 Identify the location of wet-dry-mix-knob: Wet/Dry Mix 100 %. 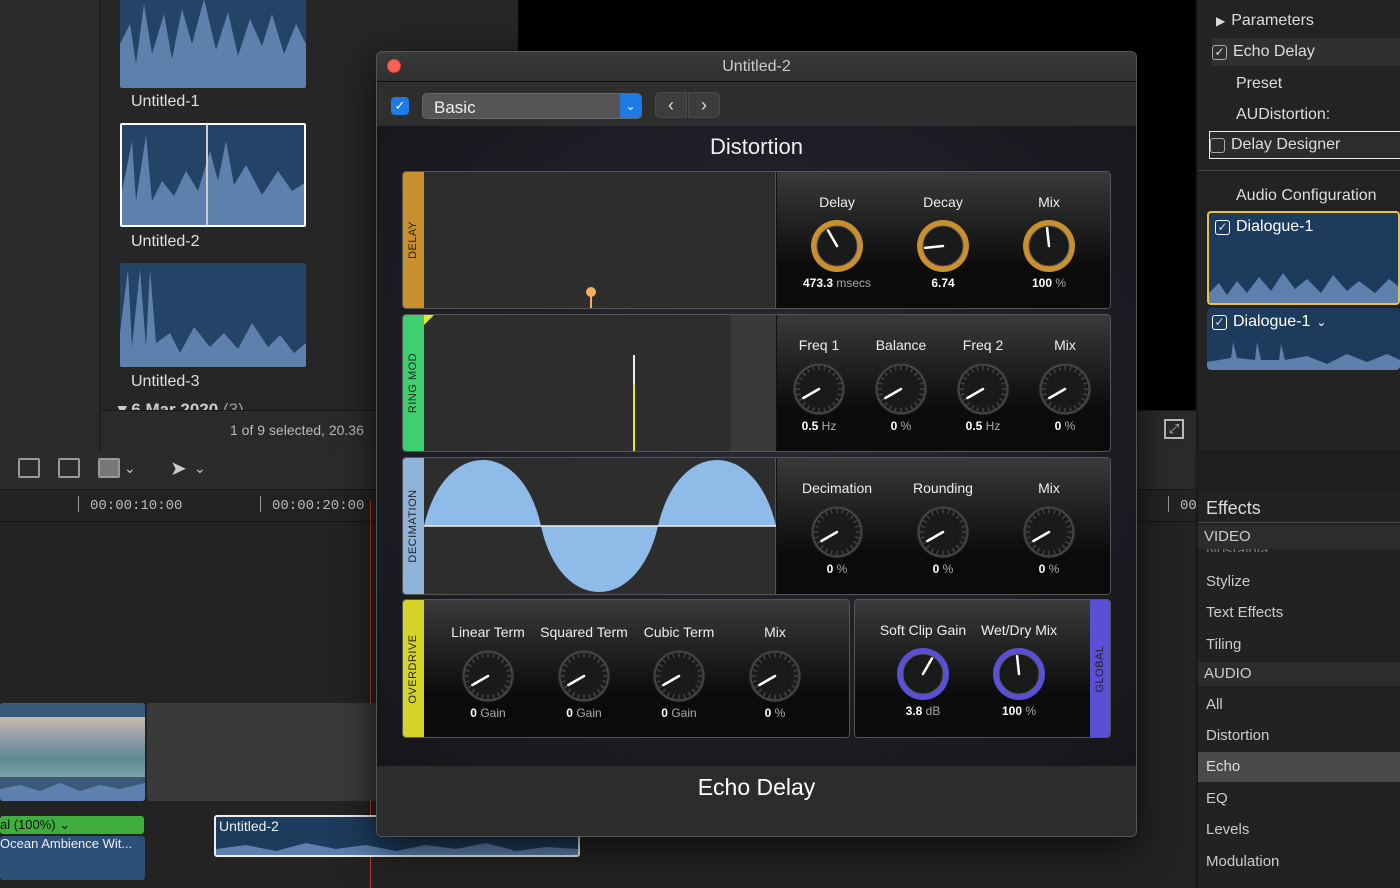
(1019, 670).